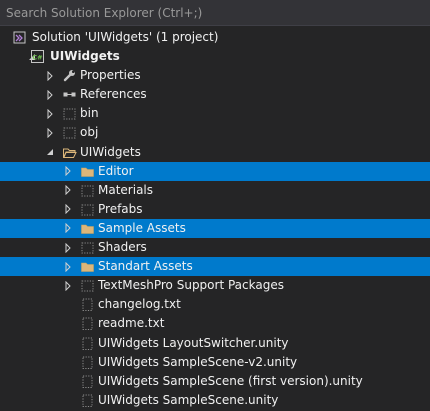 This screenshot has width=430, height=411. I want to click on tree-item-textmeshpro: TextMeshPro Support Packages, so click(215, 285).